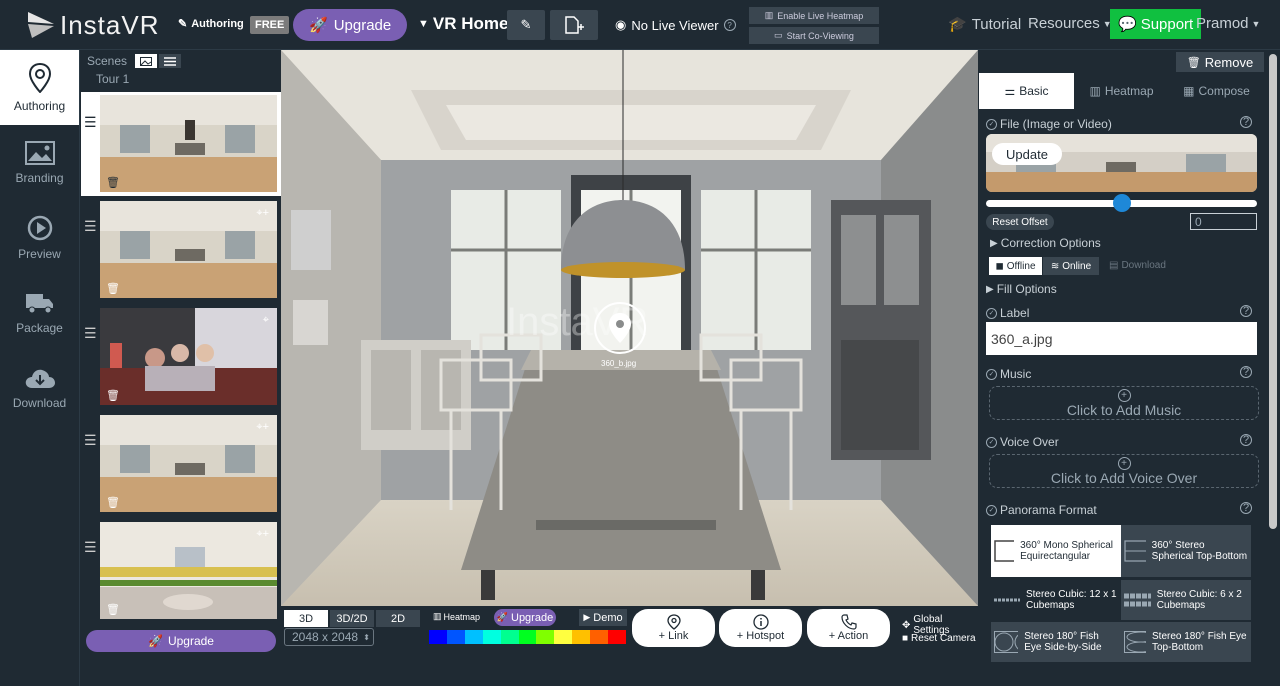  I want to click on sliders-icon: ⚌, so click(1010, 91).